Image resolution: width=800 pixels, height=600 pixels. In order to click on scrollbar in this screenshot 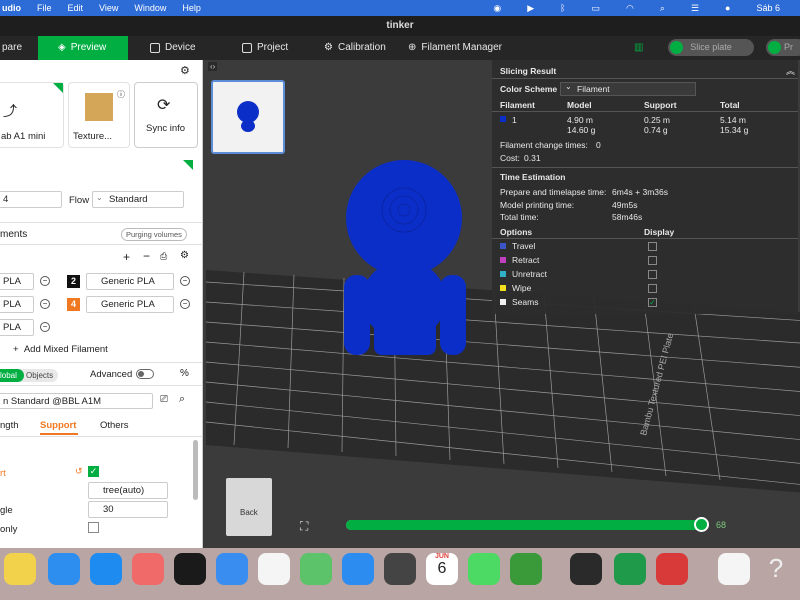, I will do `click(195, 470)`.